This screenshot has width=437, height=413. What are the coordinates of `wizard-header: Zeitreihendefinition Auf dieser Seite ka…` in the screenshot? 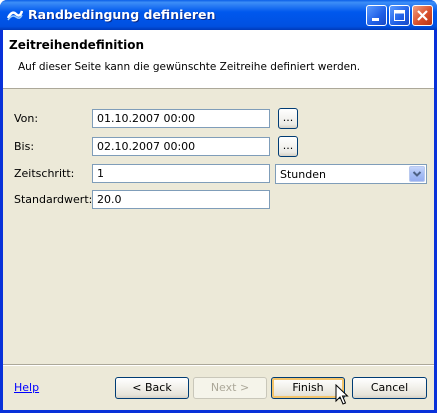 It's located at (218, 59).